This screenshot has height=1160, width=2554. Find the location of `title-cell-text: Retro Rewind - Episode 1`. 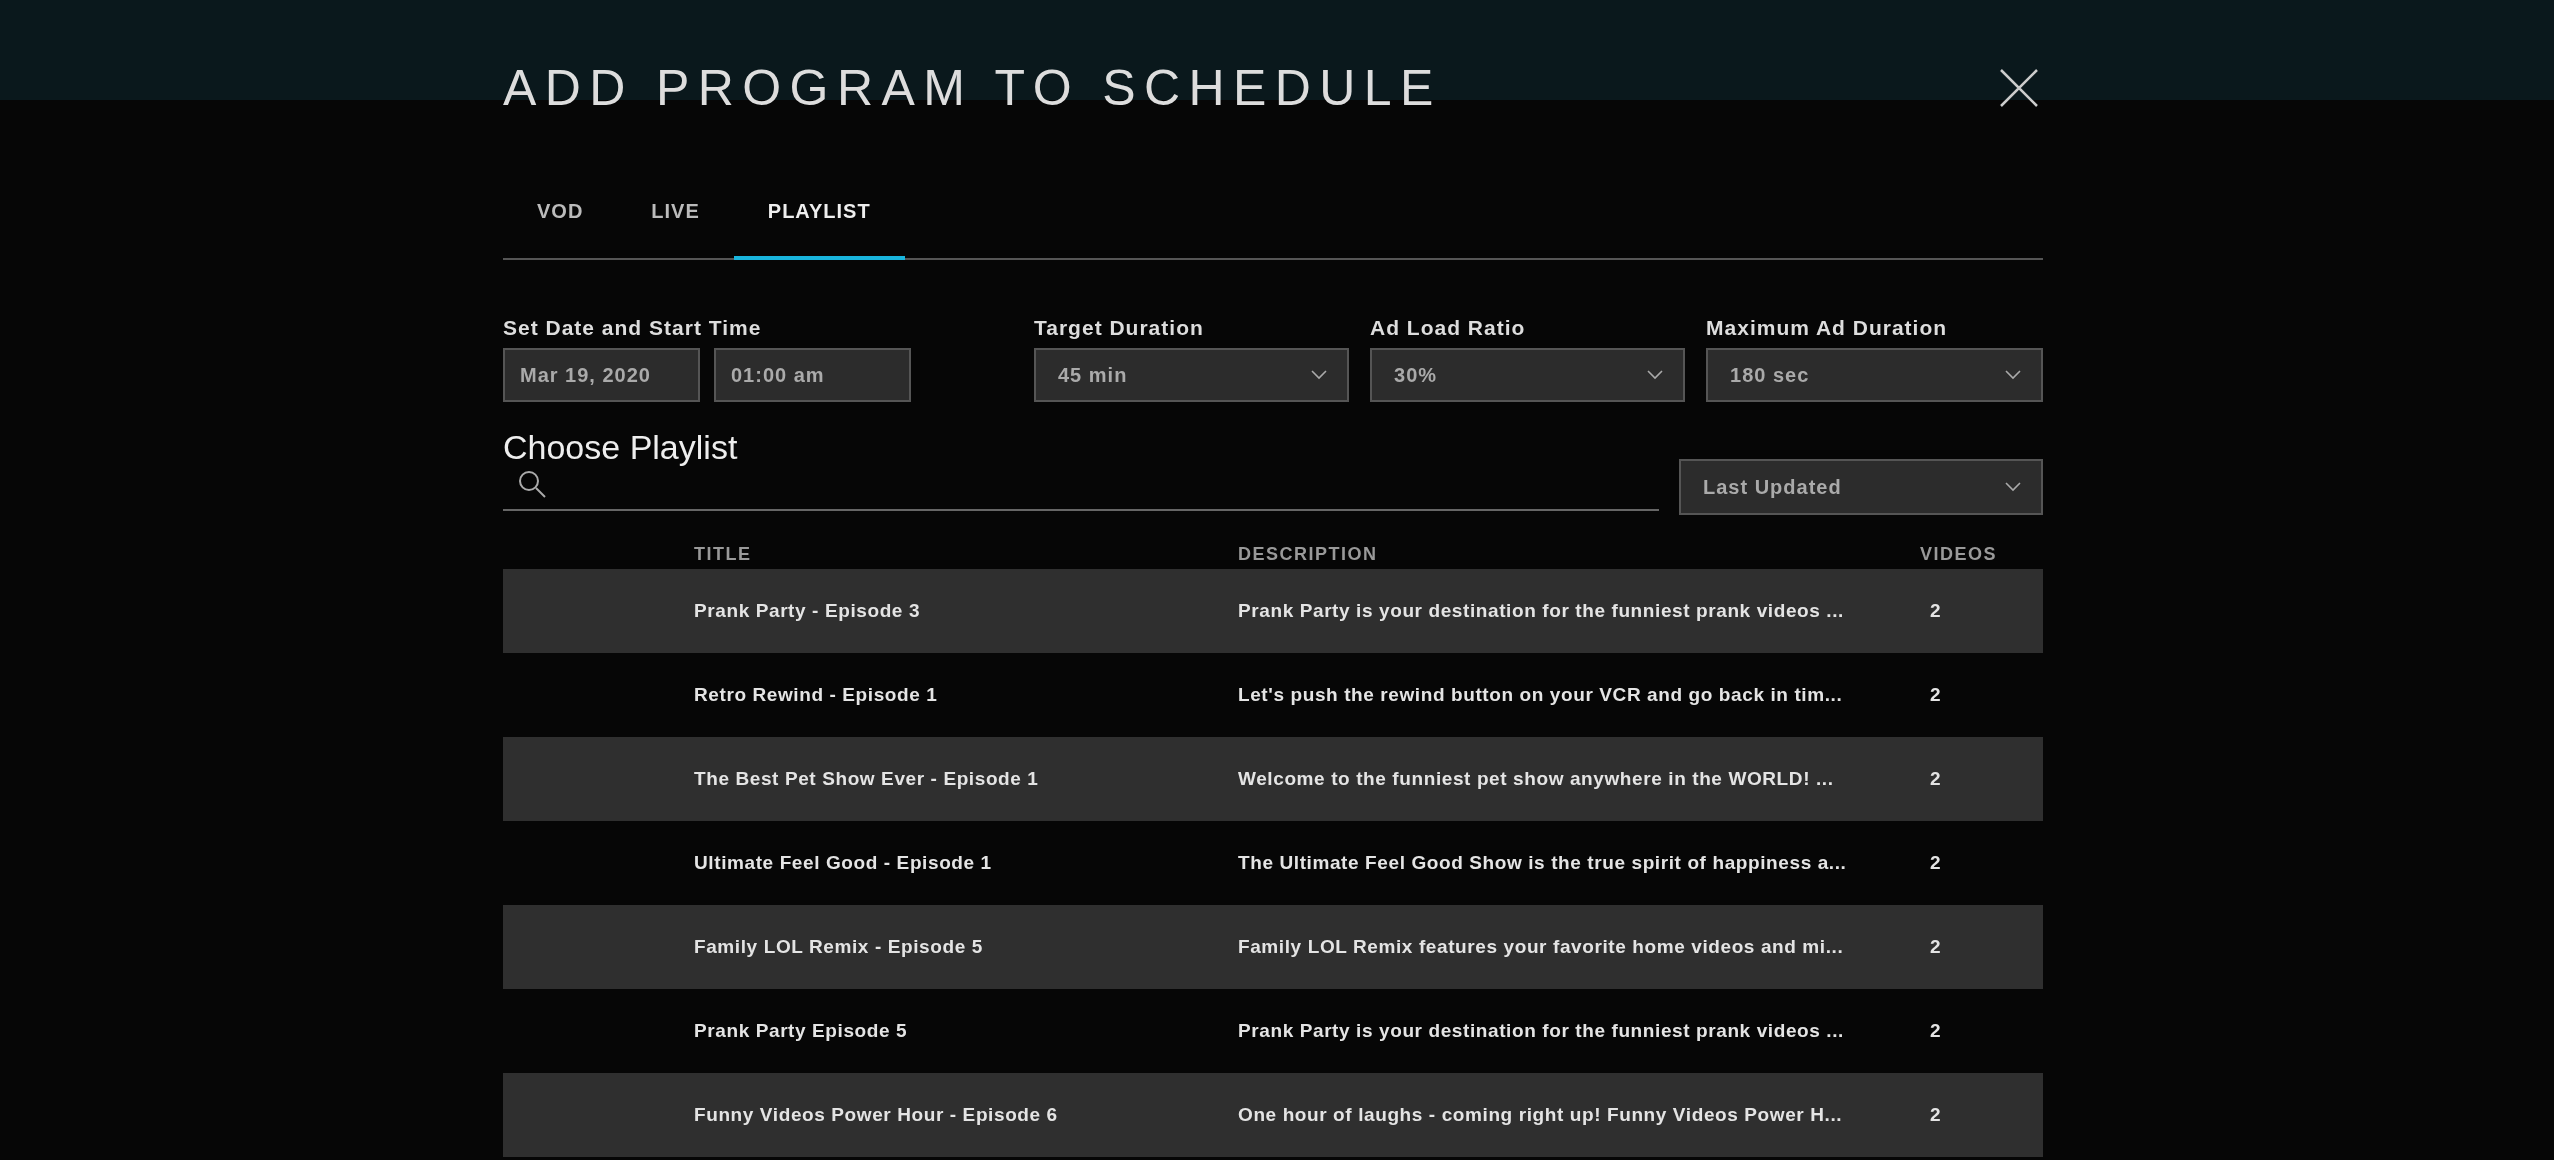

title-cell-text: Retro Rewind - Episode 1 is located at coordinates (816, 695).